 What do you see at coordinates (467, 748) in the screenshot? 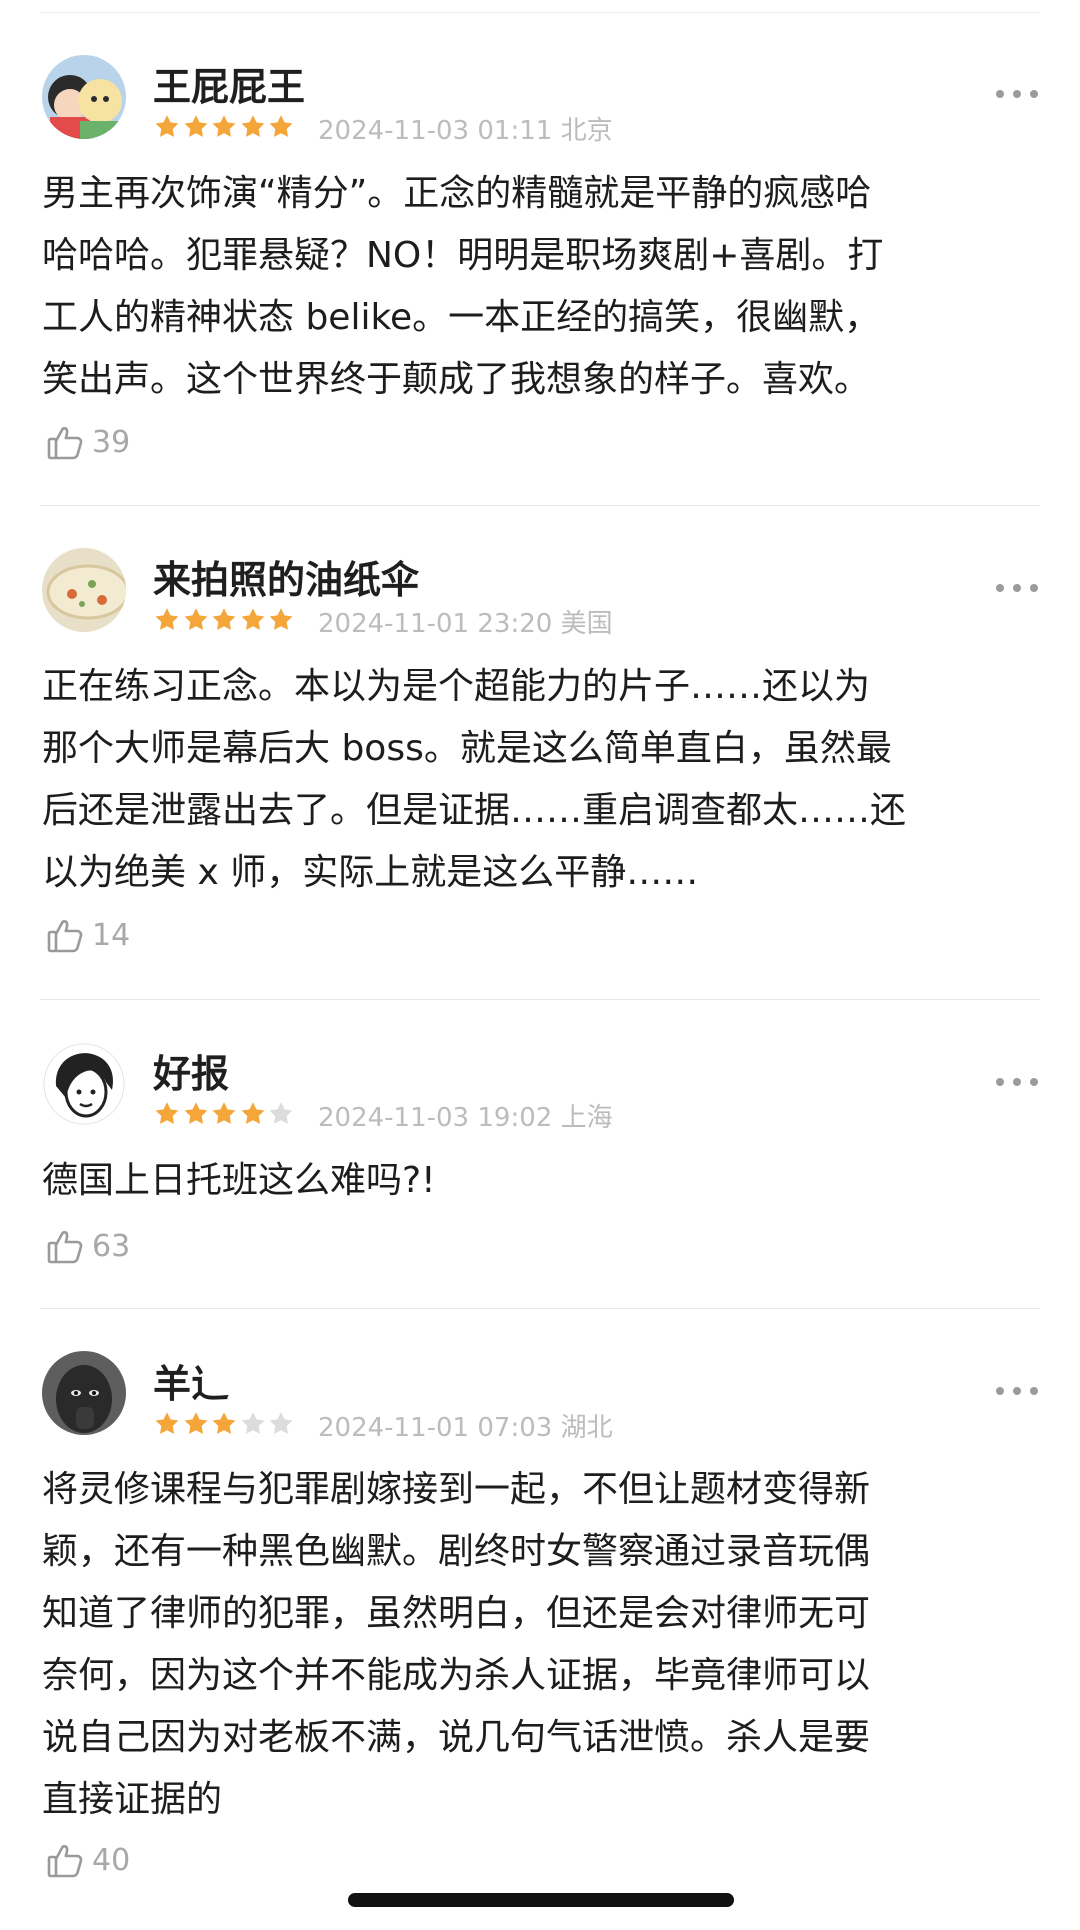
I see `content-line: 那个大师是幕后大 boss。就是这么简单直白，虽然最` at bounding box center [467, 748].